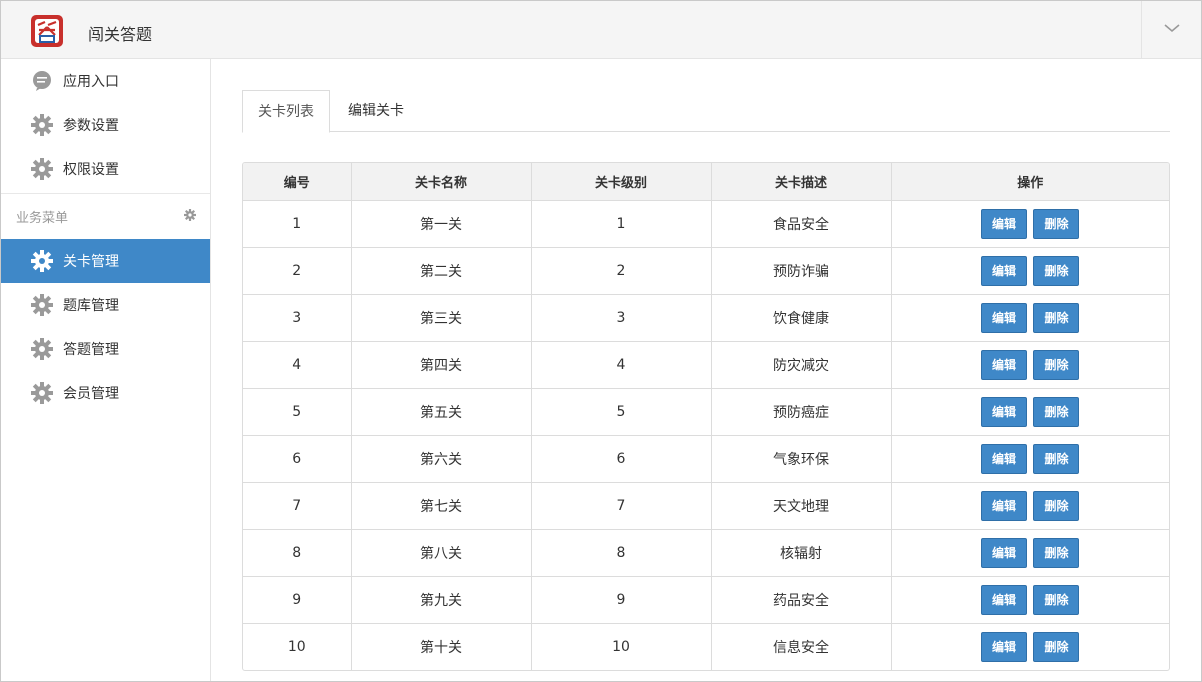 Image resolution: width=1202 pixels, height=682 pixels. Describe the element at coordinates (297, 365) in the screenshot. I see `cell-id: 4` at that location.